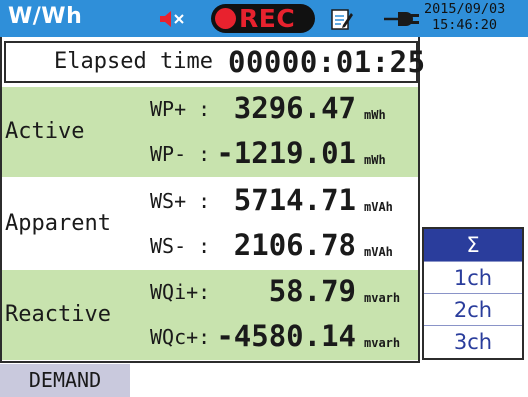  I want to click on speaker-muted-icon, so click(172, 19).